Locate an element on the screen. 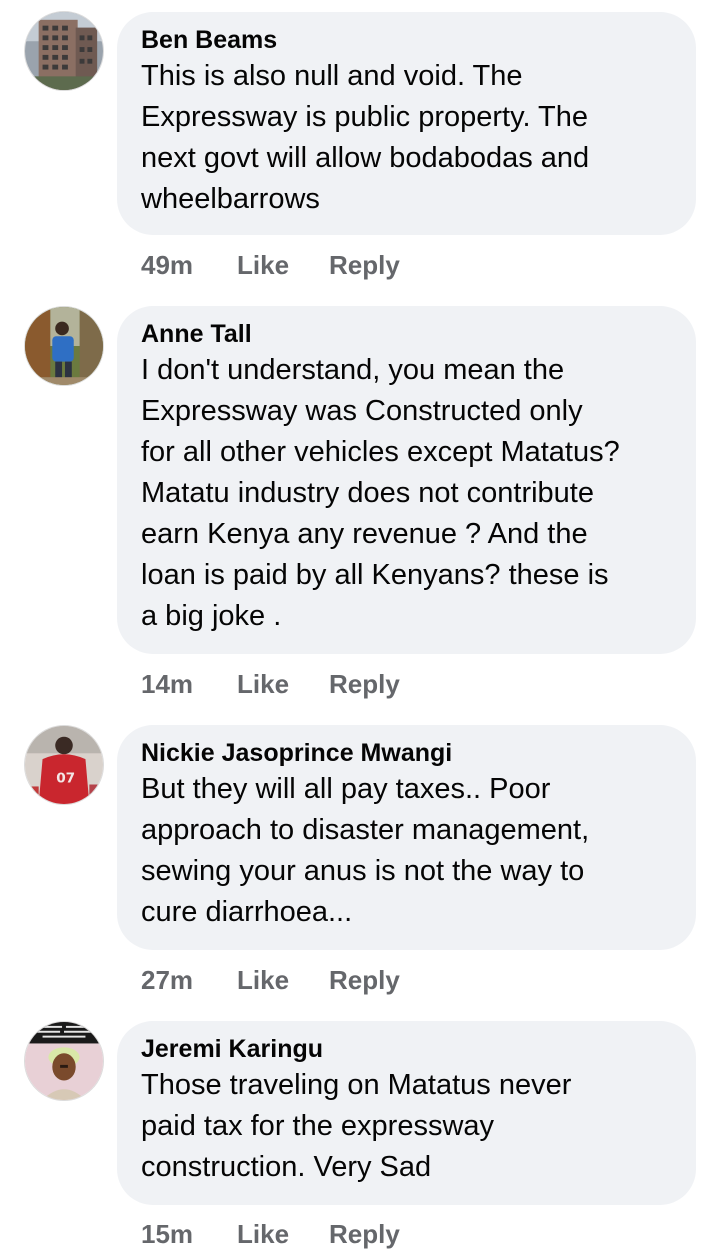 The height and width of the screenshot is (1250, 720). comment-actions: 27m Like Reply is located at coordinates (270, 980).